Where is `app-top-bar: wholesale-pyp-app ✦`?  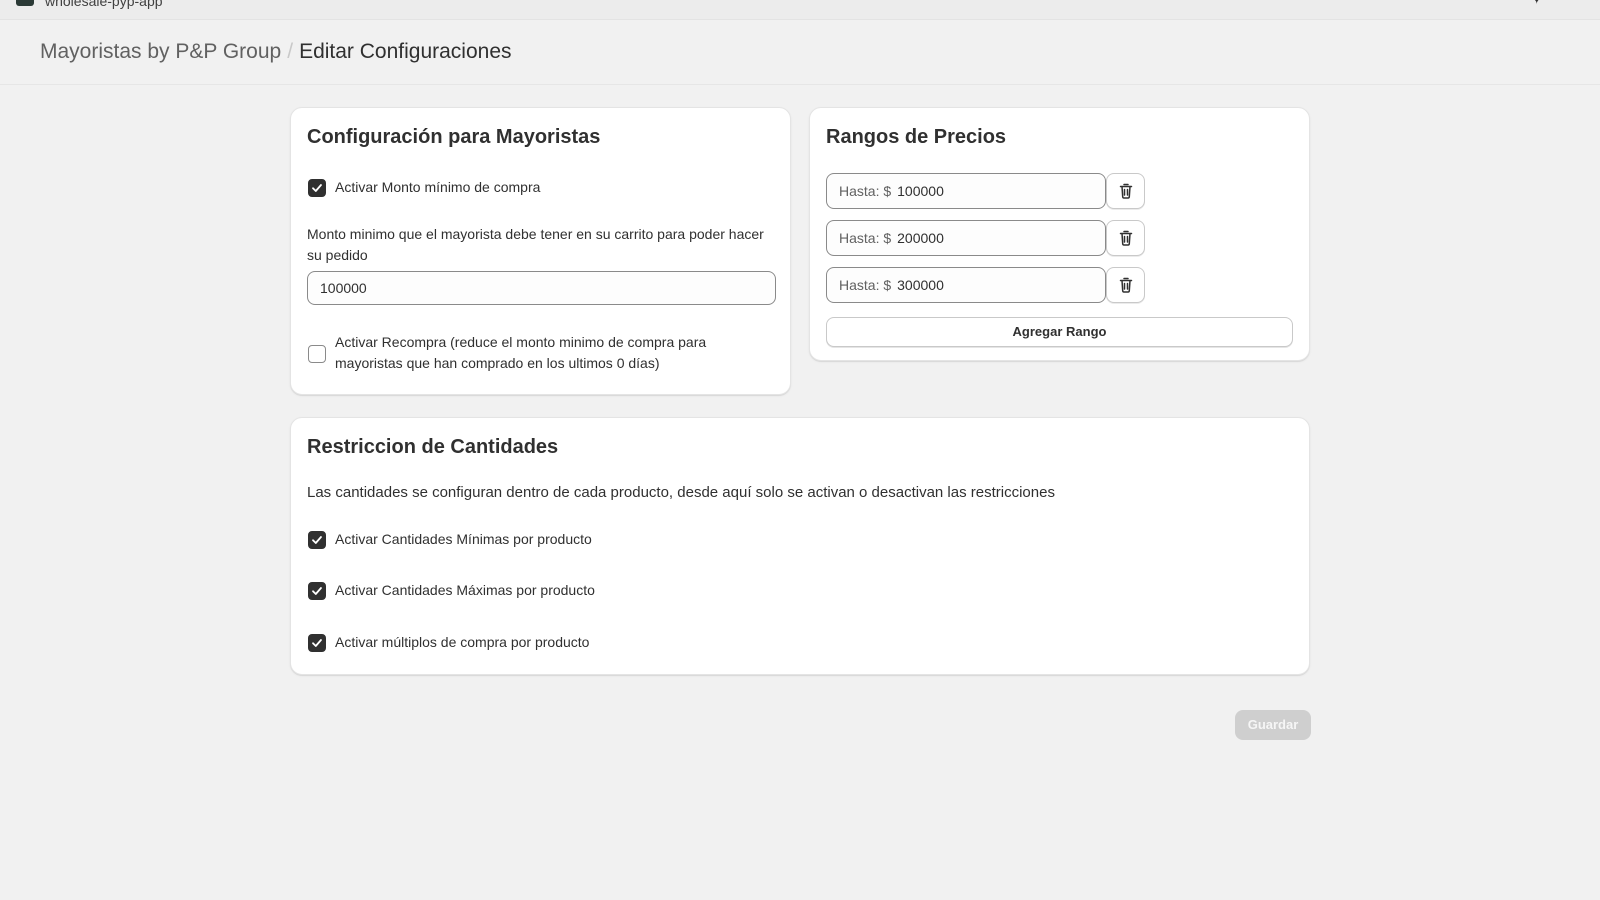
app-top-bar: wholesale-pyp-app ✦ is located at coordinates (800, 10).